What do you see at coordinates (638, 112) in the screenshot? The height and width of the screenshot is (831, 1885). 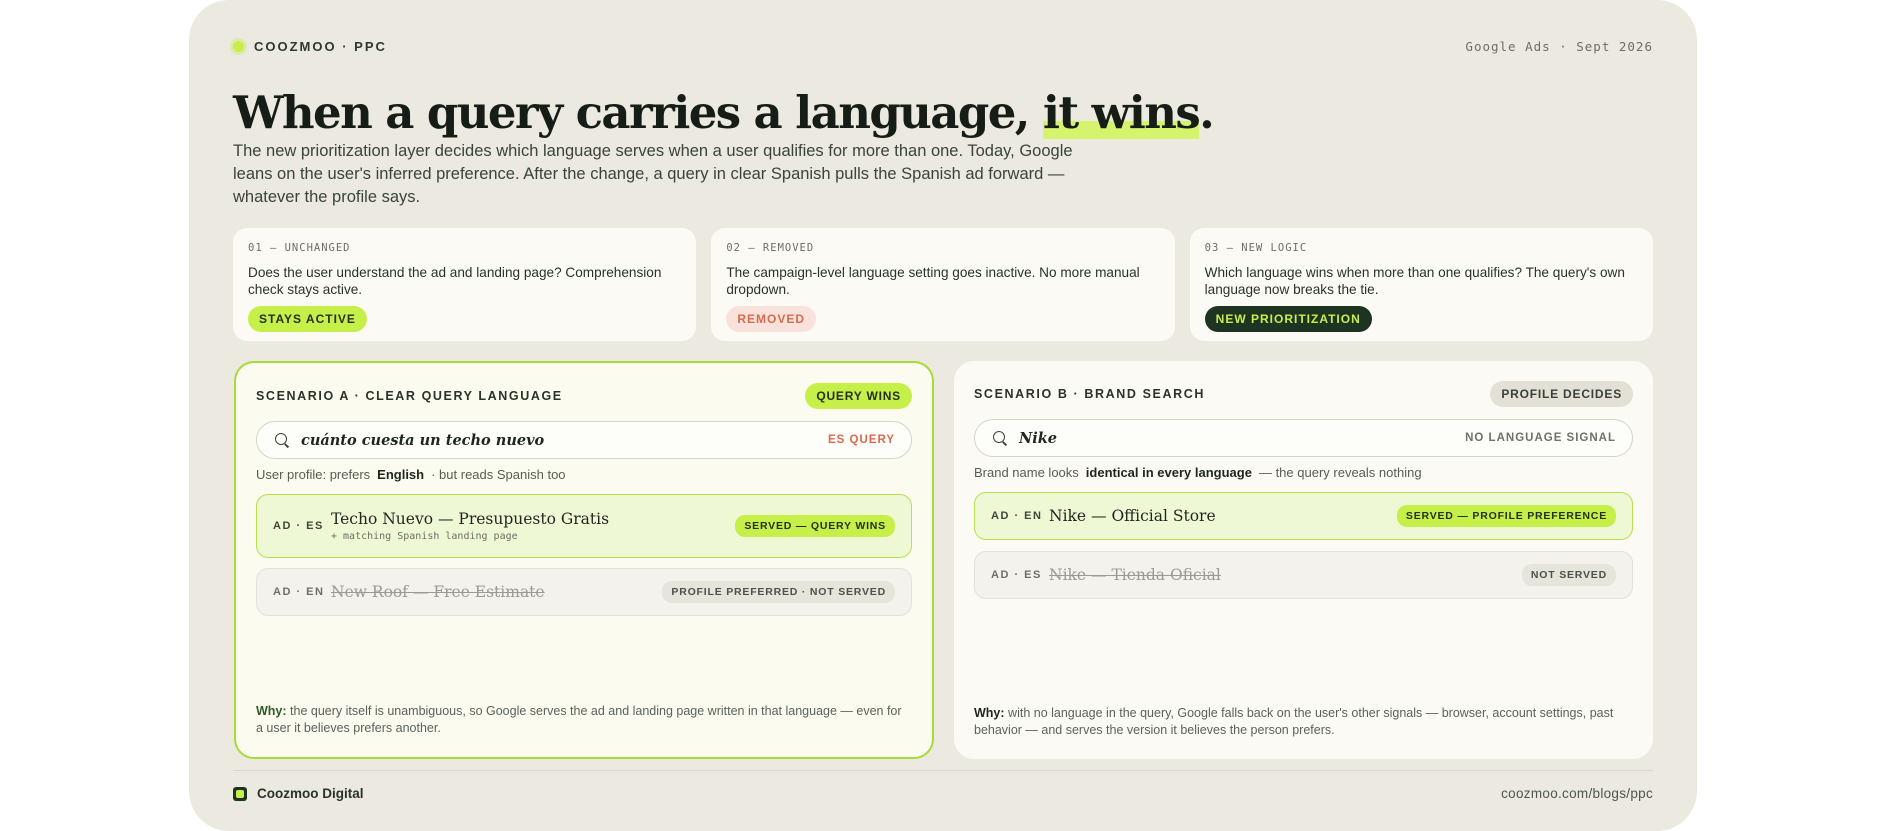 I see `headline-lead: When a query carries a language,` at bounding box center [638, 112].